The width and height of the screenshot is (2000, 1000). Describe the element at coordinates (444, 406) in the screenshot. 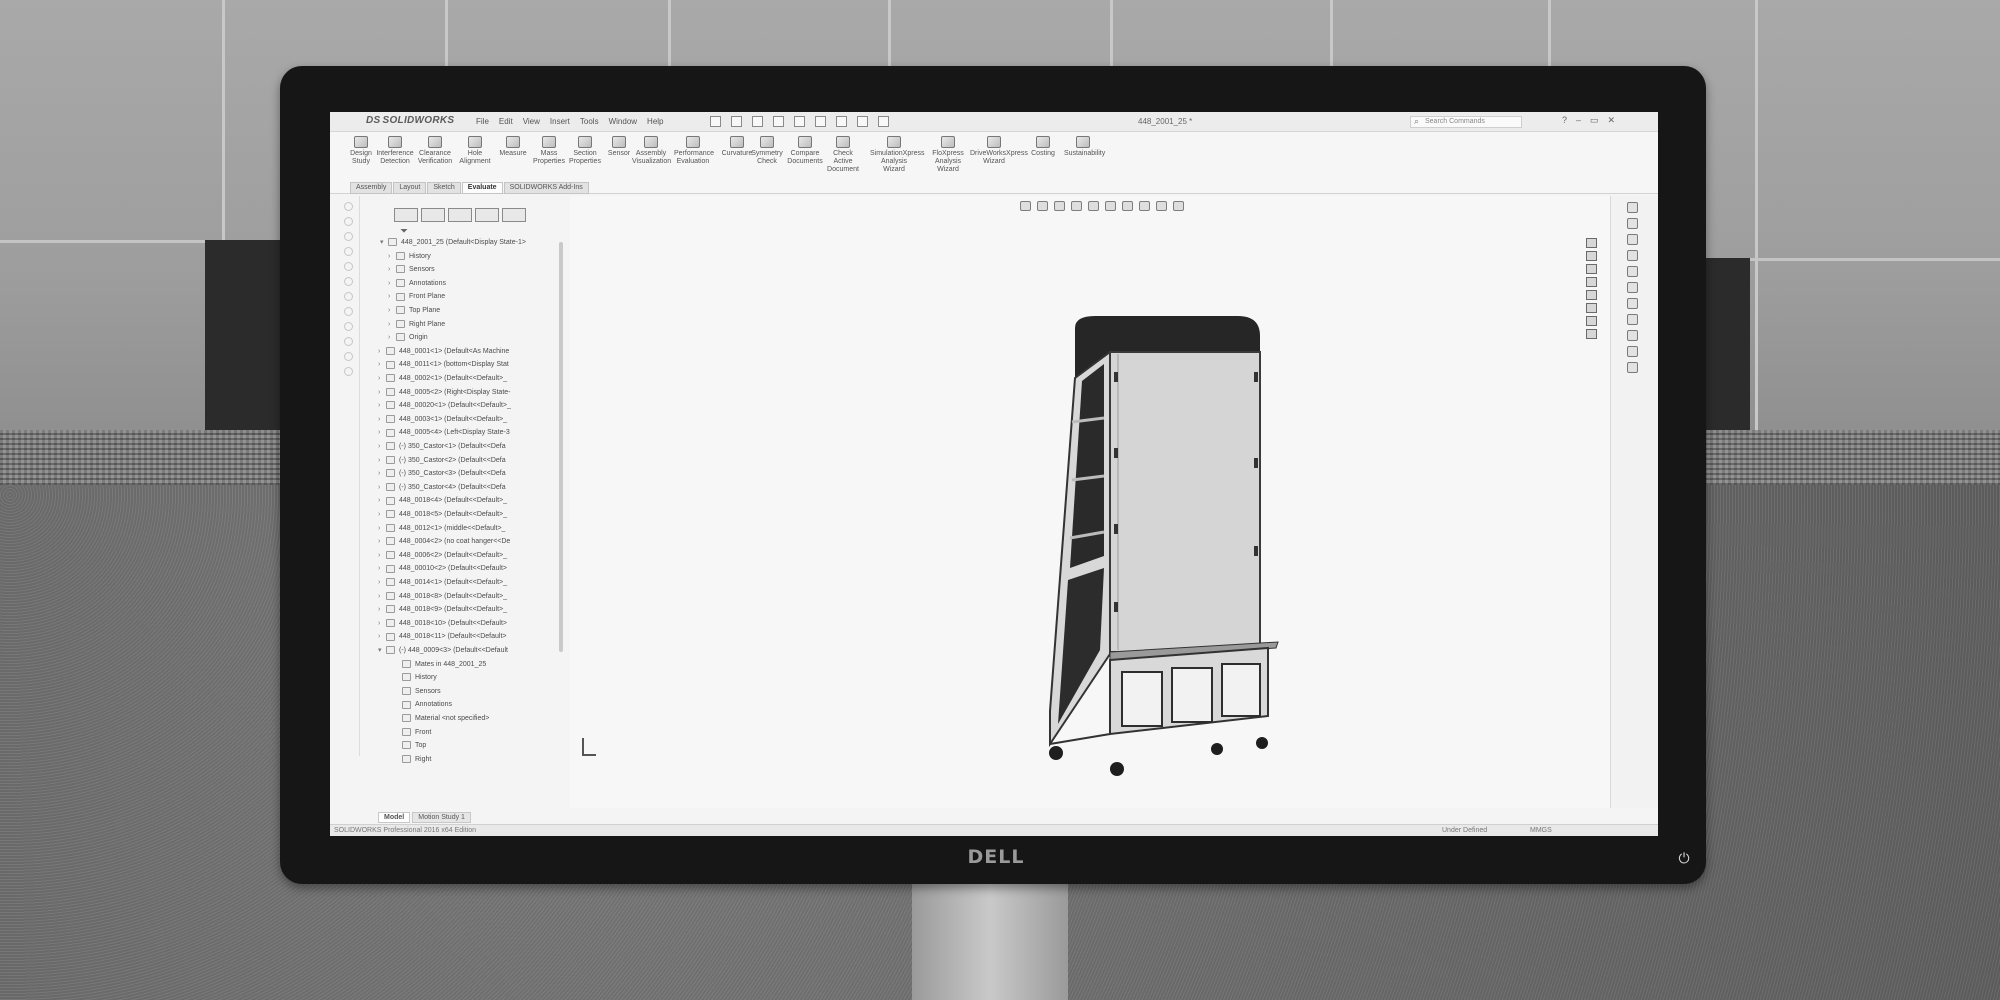

I see `tree-item: › 448_00020<1> (Default<<Default>_` at that location.